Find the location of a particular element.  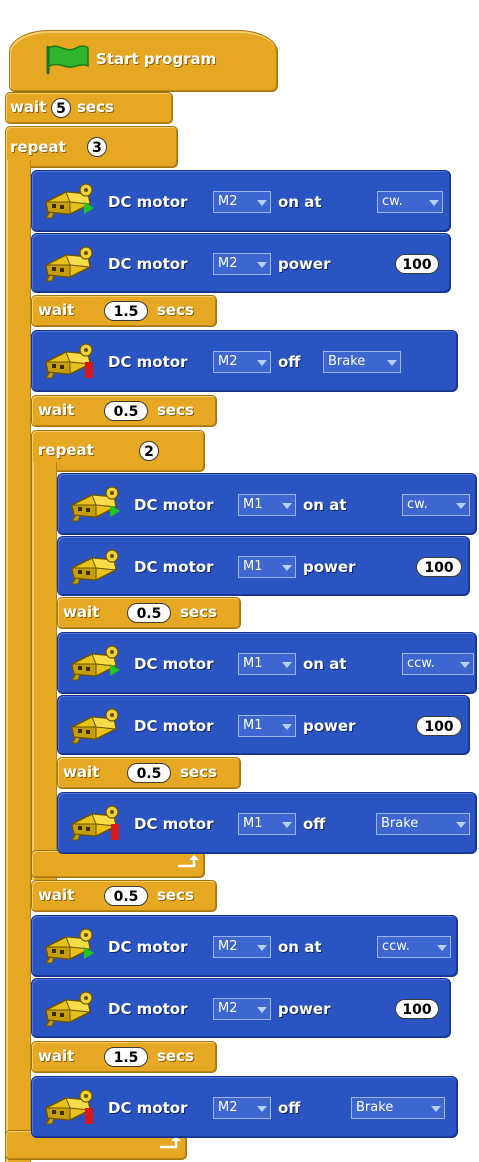

green-flag-icon is located at coordinates (67, 59).